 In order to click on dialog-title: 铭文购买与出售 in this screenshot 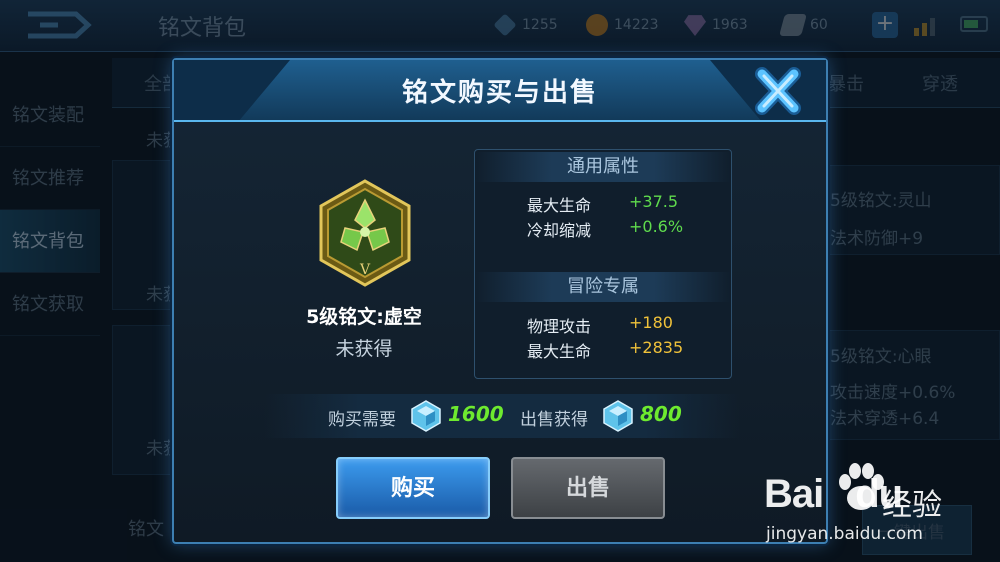, I will do `click(499, 93)`.